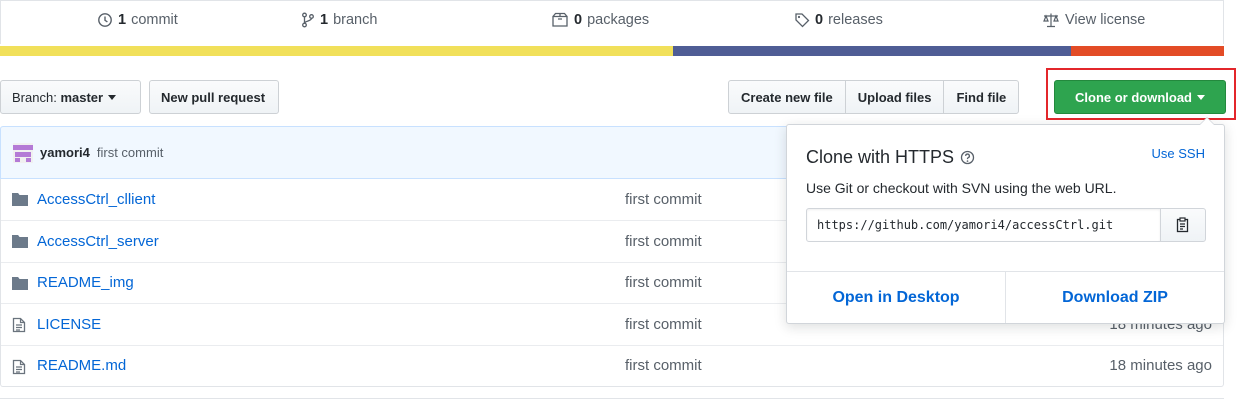 Image resolution: width=1247 pixels, height=409 pixels. I want to click on new-pull-request-button: New pull request, so click(214, 97).